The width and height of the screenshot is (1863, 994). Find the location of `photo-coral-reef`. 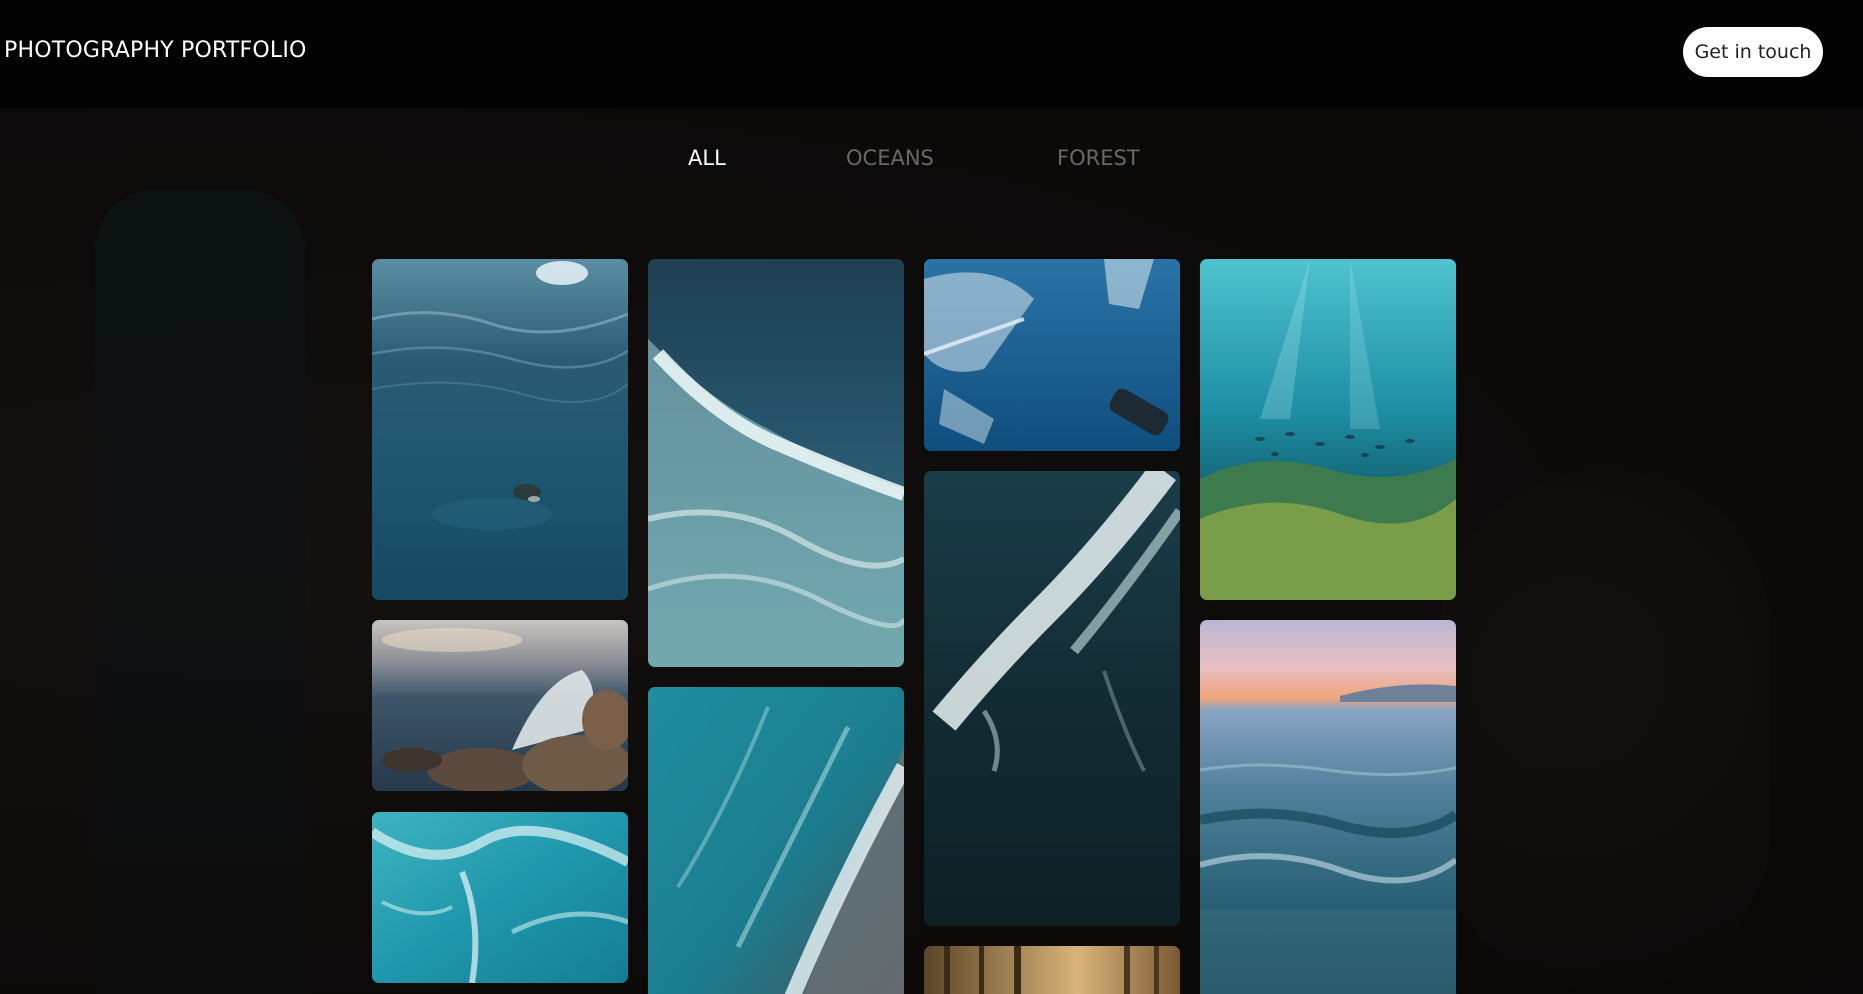

photo-coral-reef is located at coordinates (1328, 429).